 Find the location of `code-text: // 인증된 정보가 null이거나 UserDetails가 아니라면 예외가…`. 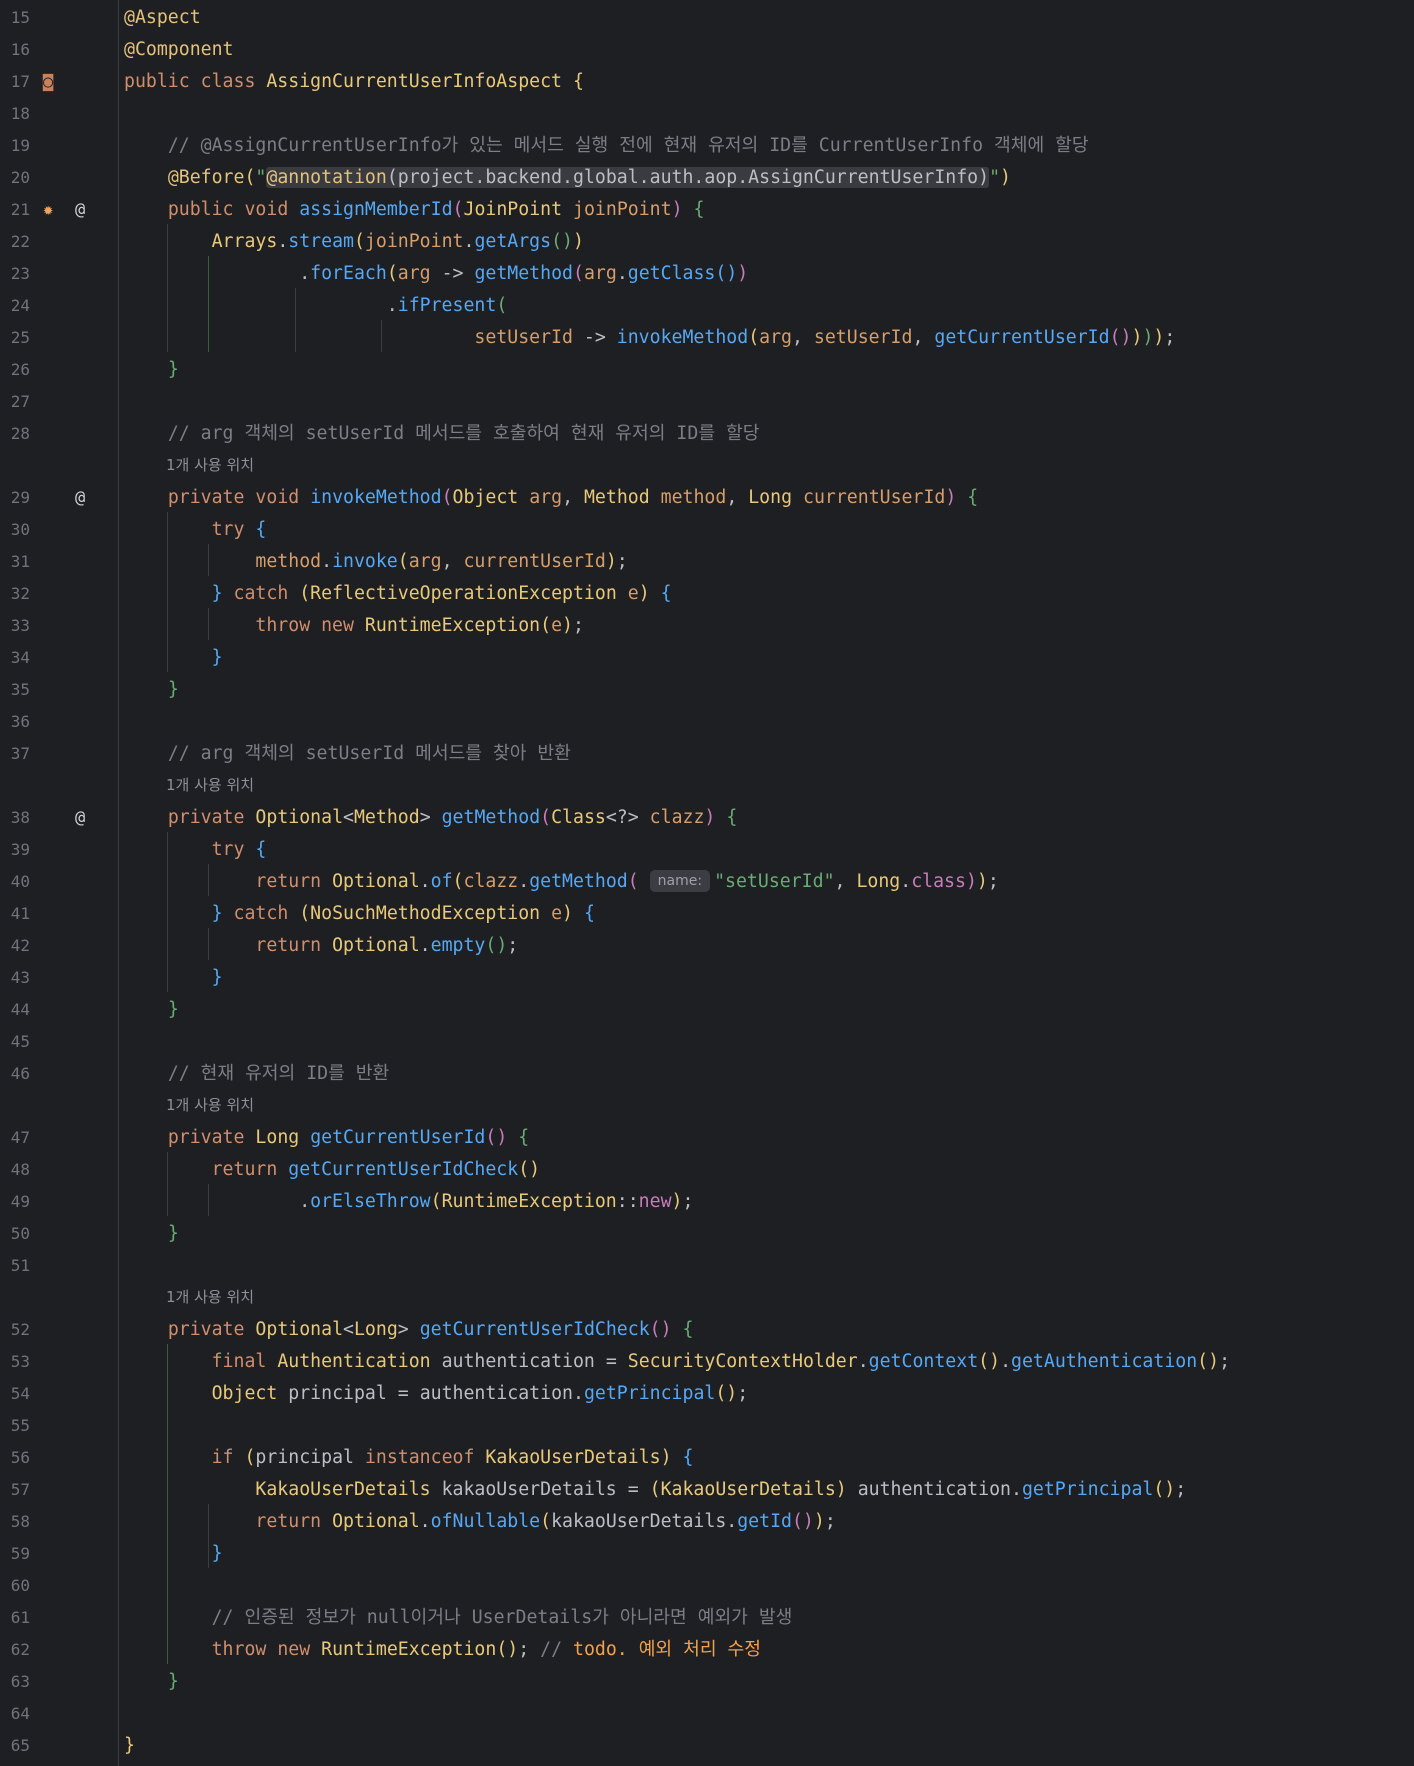

code-text: // 인증된 정보가 null이거나 UserDetails가 아니라면 예외가… is located at coordinates (502, 1617).